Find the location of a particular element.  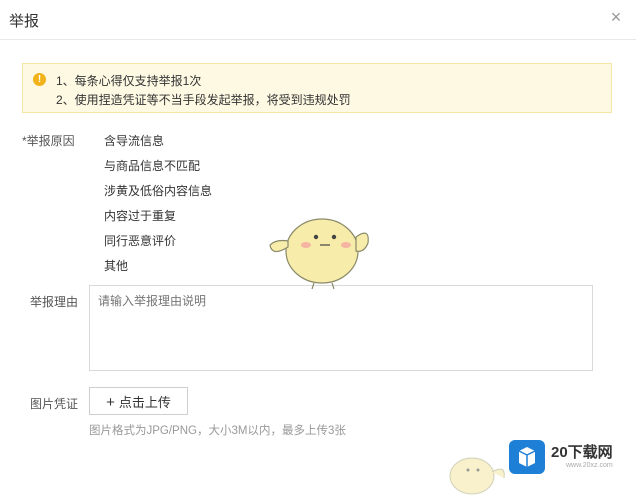

notice-line-1: 1、每条心得仅支持举报1次 is located at coordinates (129, 81).